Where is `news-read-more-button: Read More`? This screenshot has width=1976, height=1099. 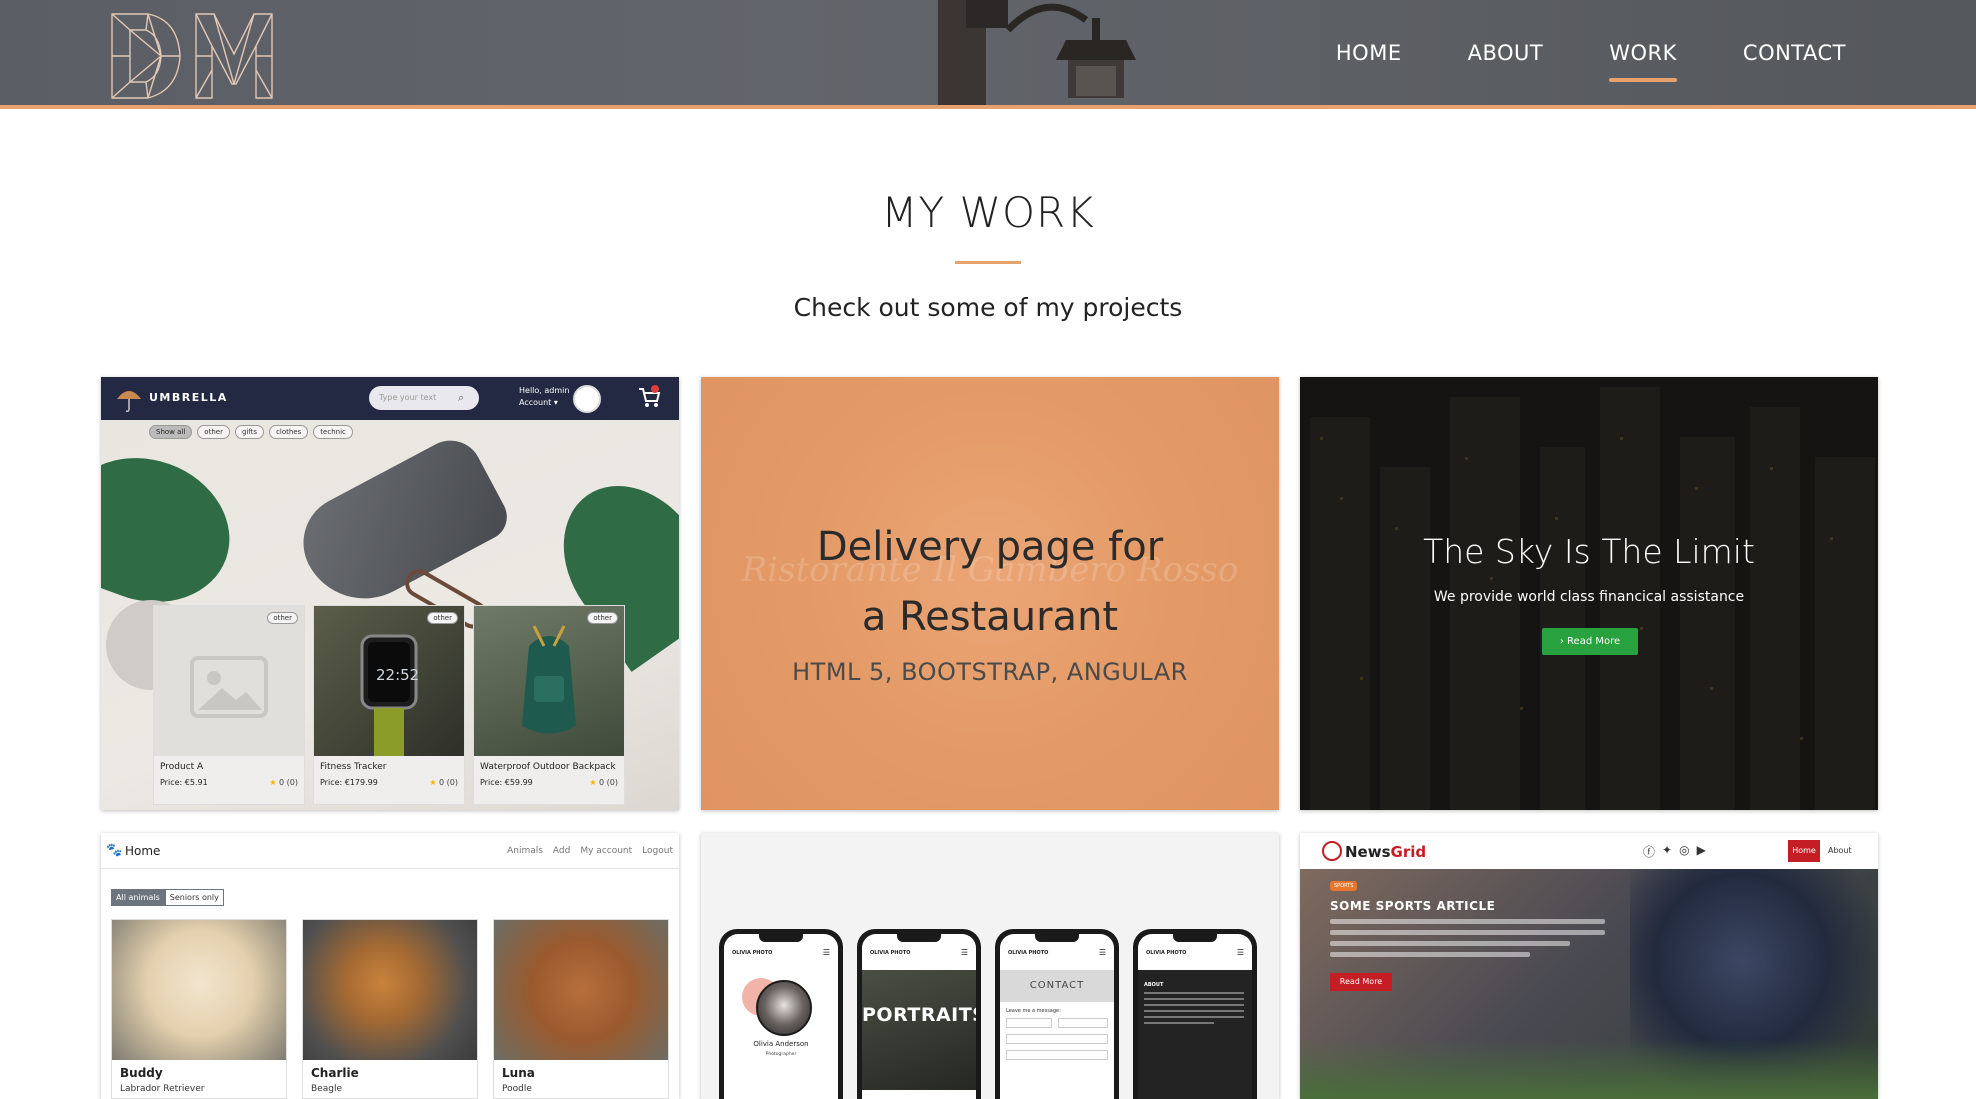 news-read-more-button: Read More is located at coordinates (1361, 982).